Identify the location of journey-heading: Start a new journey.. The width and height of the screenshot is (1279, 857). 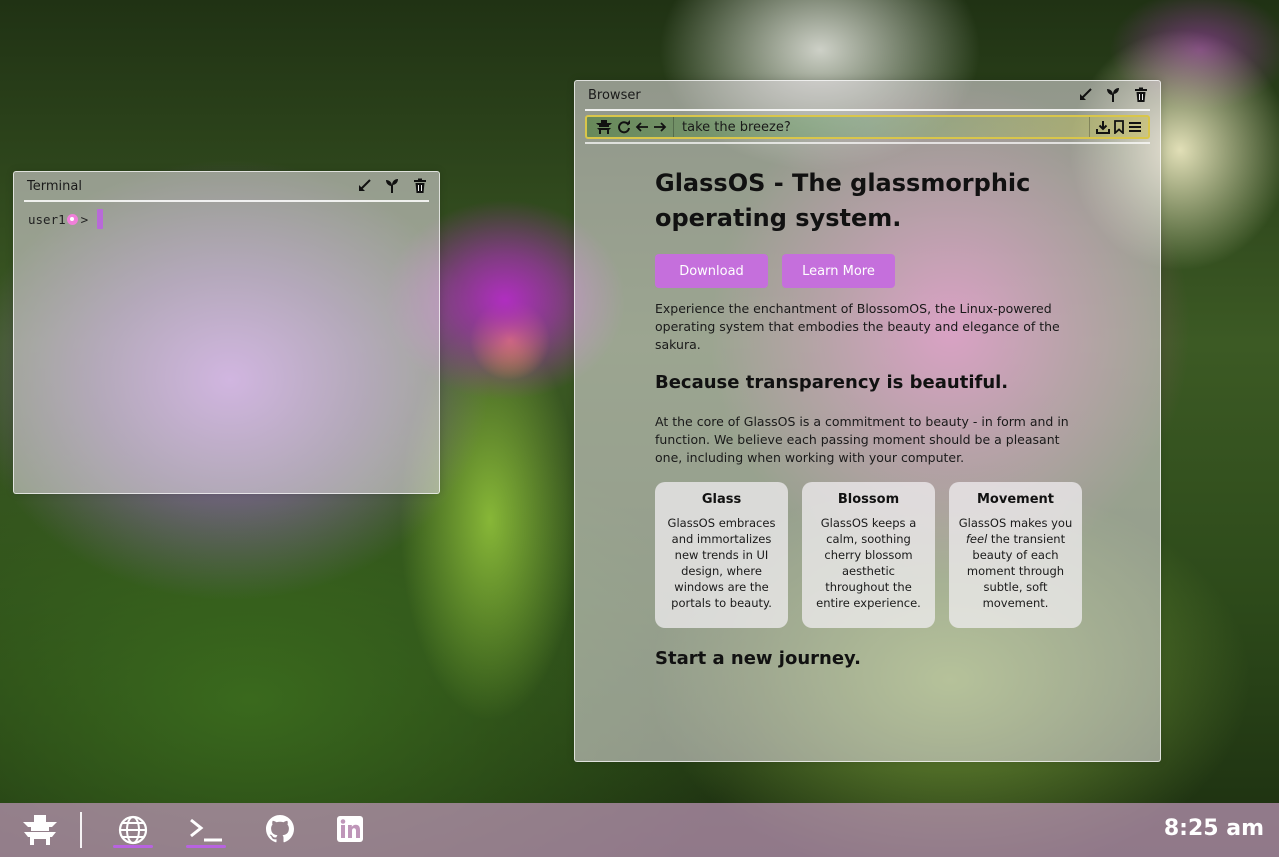
(758, 658).